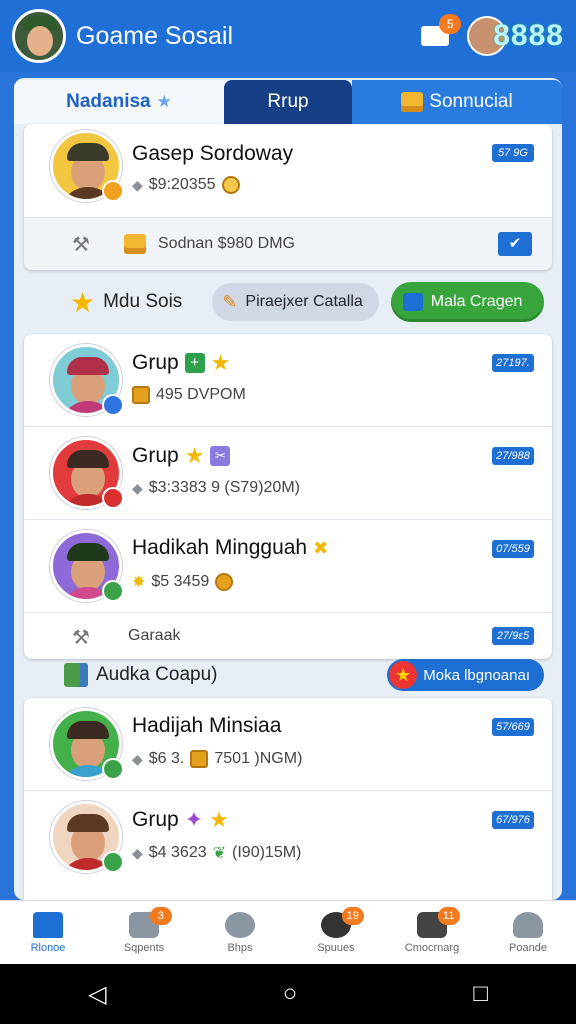 The width and height of the screenshot is (576, 1024). Describe the element at coordinates (513, 153) in the screenshot. I see `status-tag: 57 9G` at that location.